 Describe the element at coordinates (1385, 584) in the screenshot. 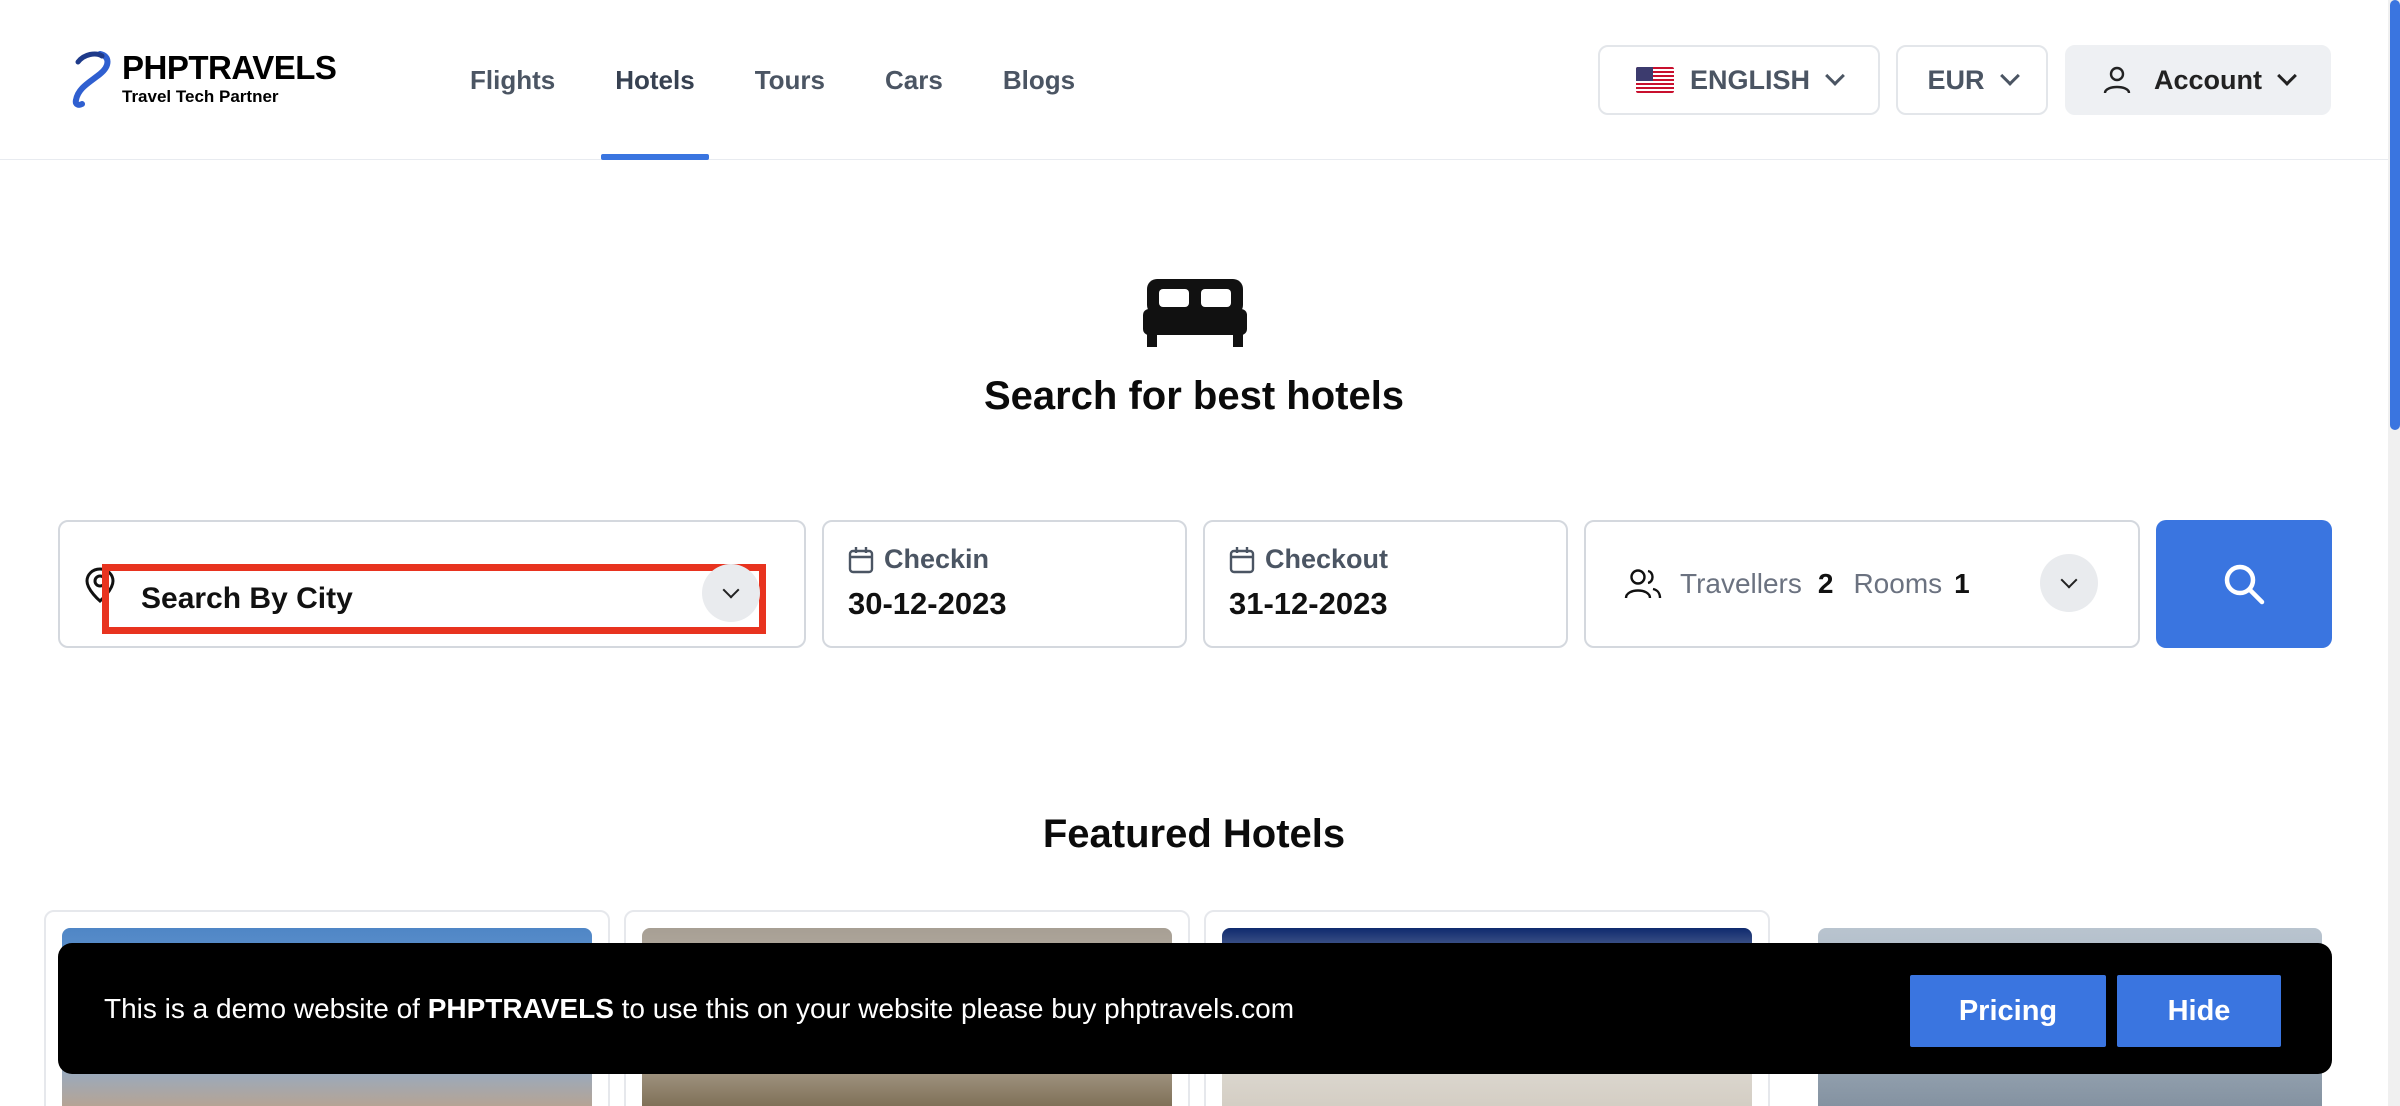

I see `checkout-field: Checkout 31-12-2023` at that location.